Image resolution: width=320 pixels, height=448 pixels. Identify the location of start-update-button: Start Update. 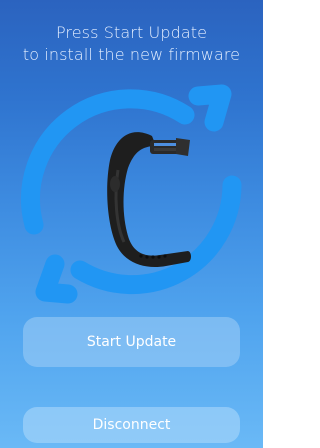
(131, 342).